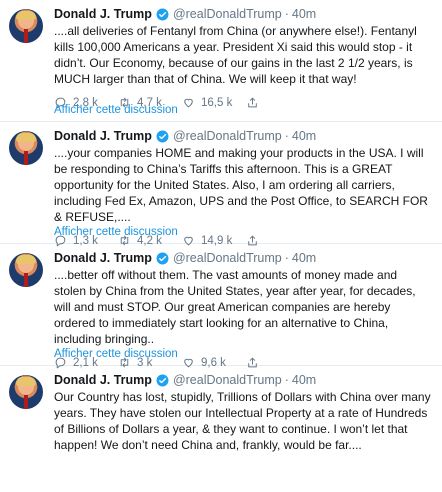 Image resolution: width=442 pixels, height=492 pixels. I want to click on like-button: 16,5 k, so click(214, 102).